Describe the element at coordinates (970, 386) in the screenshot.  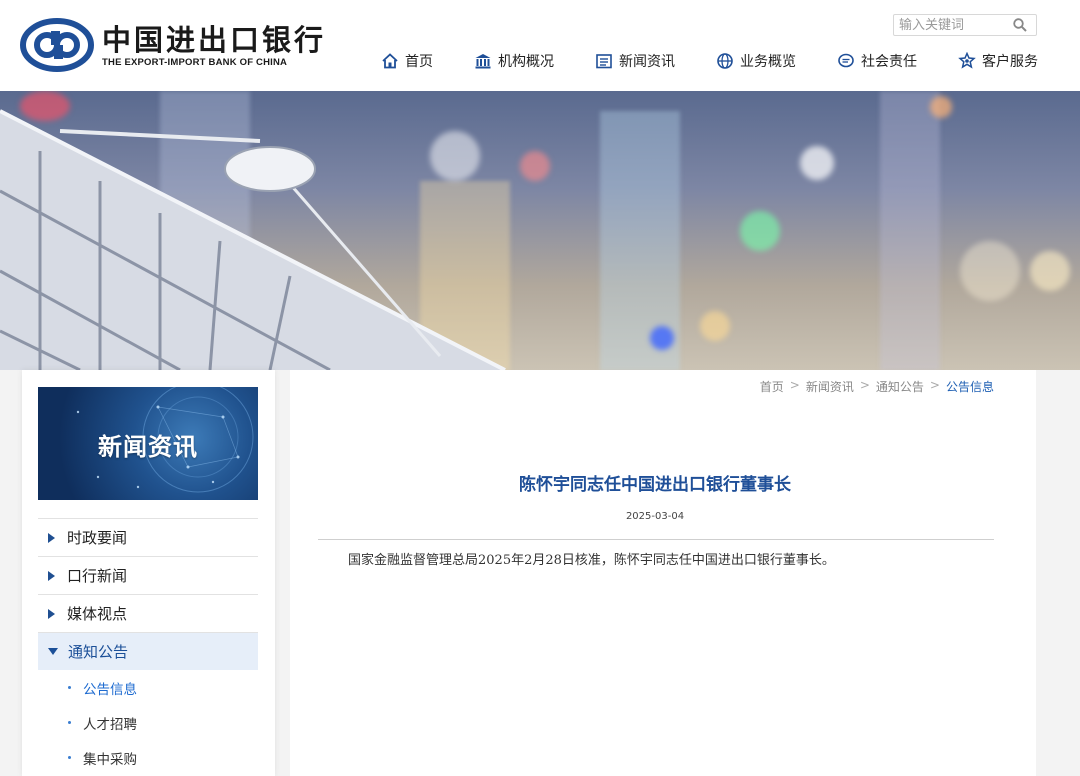
I see `breadcrumb-current: 公告信息` at that location.